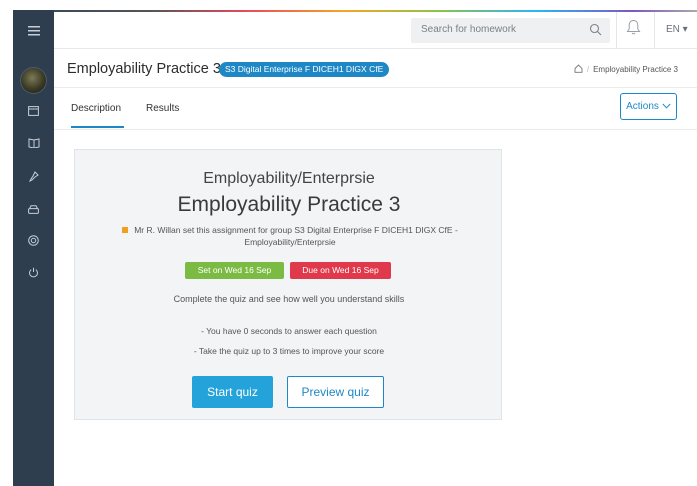  What do you see at coordinates (340, 270) in the screenshot?
I see `due-date-badge: Due on Wed 16 Sep` at bounding box center [340, 270].